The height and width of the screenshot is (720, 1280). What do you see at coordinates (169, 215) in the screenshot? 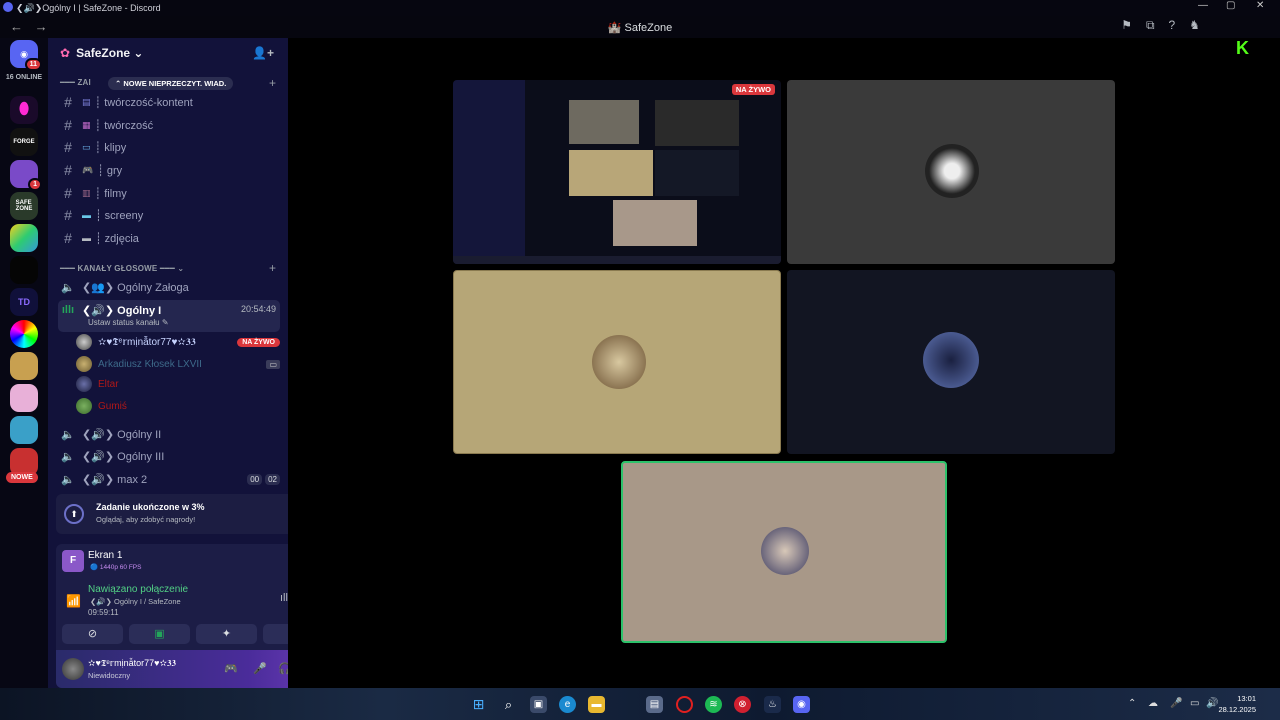
I see `channel-screeny: # ▬ ┊ screeny` at bounding box center [169, 215].